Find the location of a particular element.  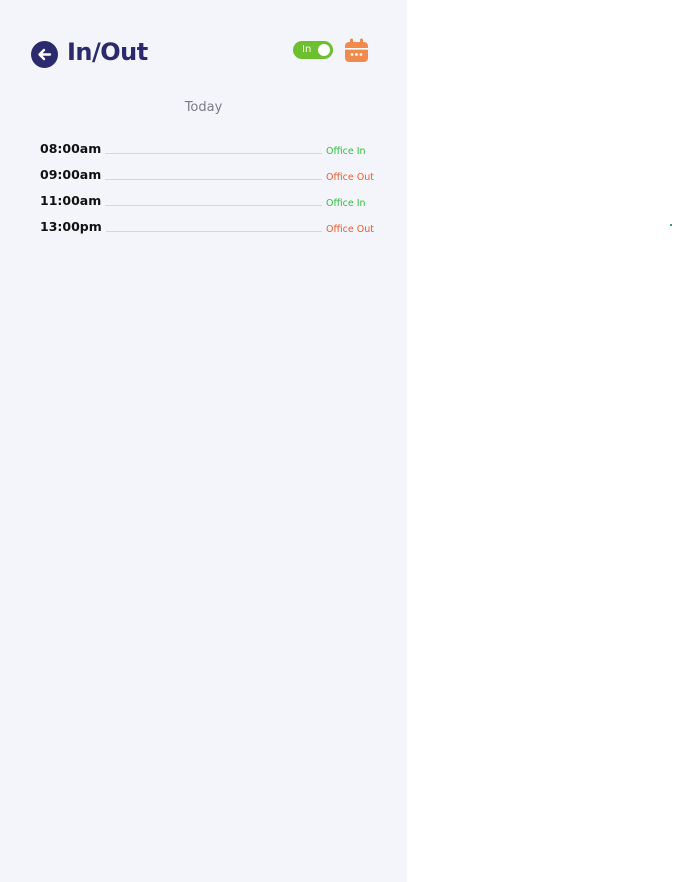

log-row: 08:00am Office In is located at coordinates (208, 154).